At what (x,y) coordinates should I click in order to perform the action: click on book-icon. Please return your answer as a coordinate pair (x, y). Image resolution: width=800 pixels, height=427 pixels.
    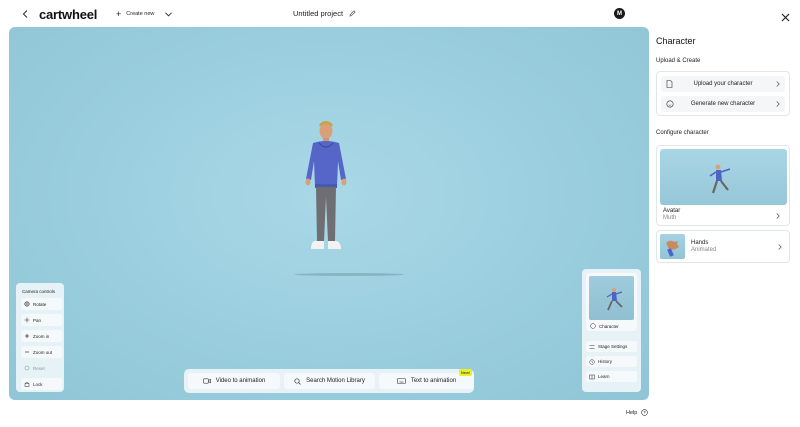
    Looking at the image, I should click on (592, 376).